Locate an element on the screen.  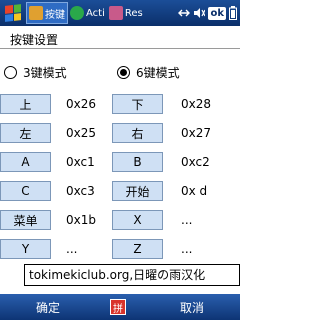
task-resource: Res is located at coordinates (126, 13).